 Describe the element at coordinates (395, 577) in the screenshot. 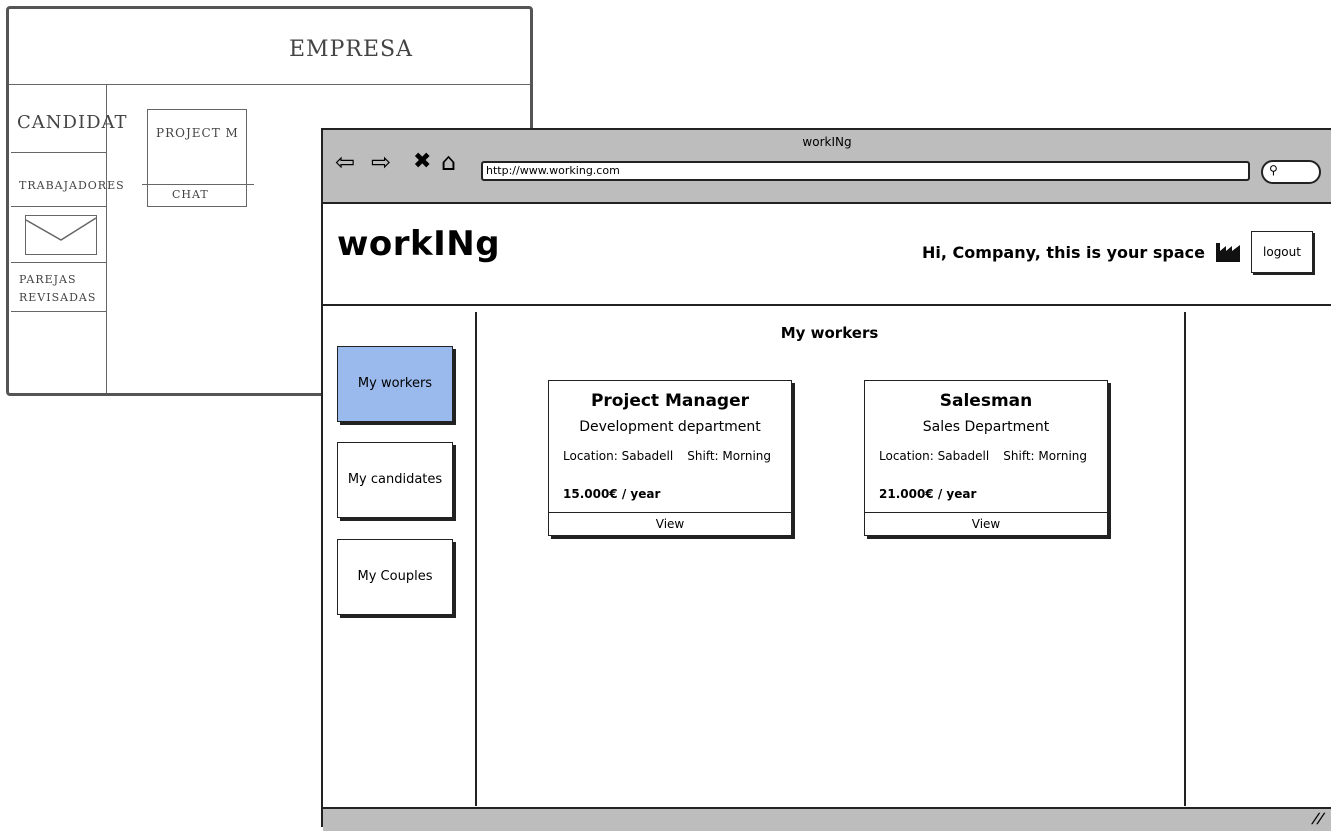

I see `sidebar-item-my-couples: My Couples` at that location.